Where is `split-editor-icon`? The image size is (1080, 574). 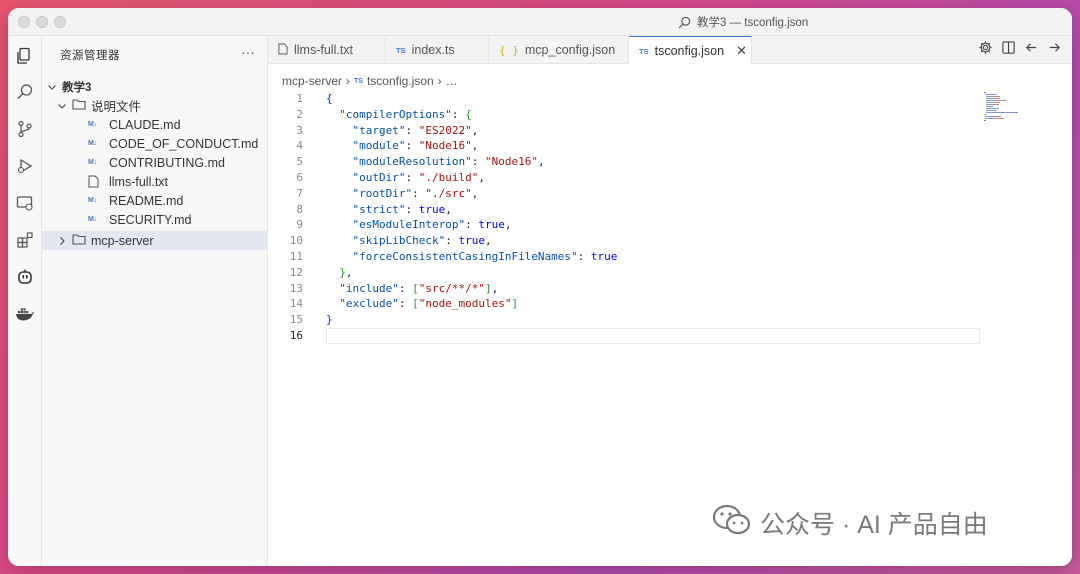 split-editor-icon is located at coordinates (1008, 50).